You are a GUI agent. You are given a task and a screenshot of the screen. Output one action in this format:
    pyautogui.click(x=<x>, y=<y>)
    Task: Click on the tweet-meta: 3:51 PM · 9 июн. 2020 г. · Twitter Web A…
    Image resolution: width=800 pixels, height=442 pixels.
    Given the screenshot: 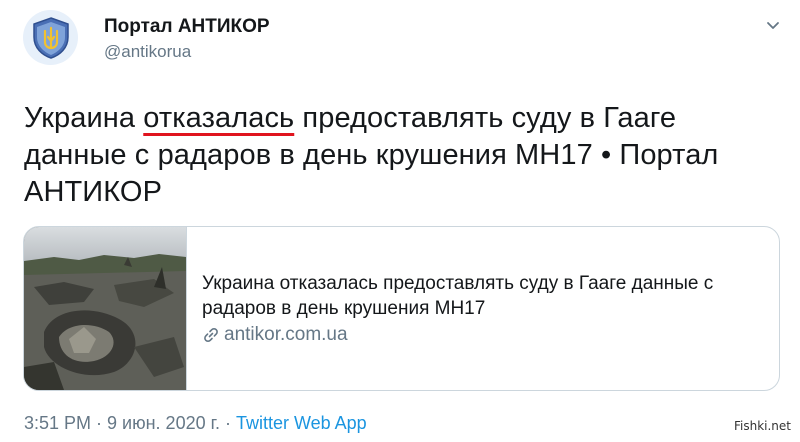 What is the action you would take?
    pyautogui.click(x=195, y=423)
    